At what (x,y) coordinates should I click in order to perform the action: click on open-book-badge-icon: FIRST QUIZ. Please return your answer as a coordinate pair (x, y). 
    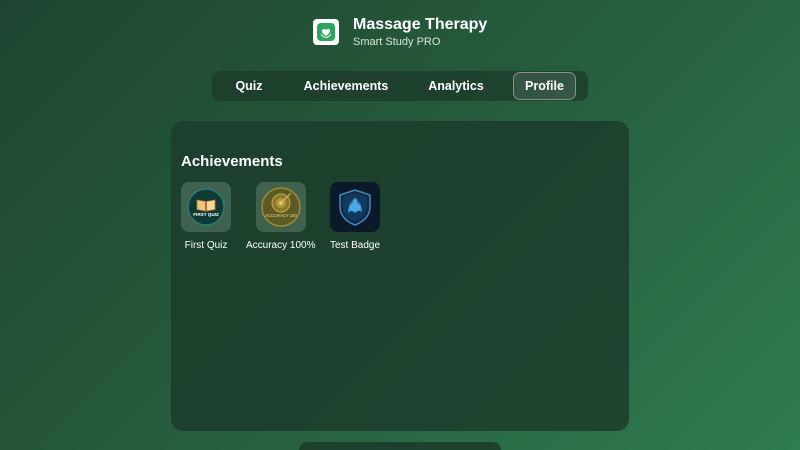
    Looking at the image, I should click on (206, 207).